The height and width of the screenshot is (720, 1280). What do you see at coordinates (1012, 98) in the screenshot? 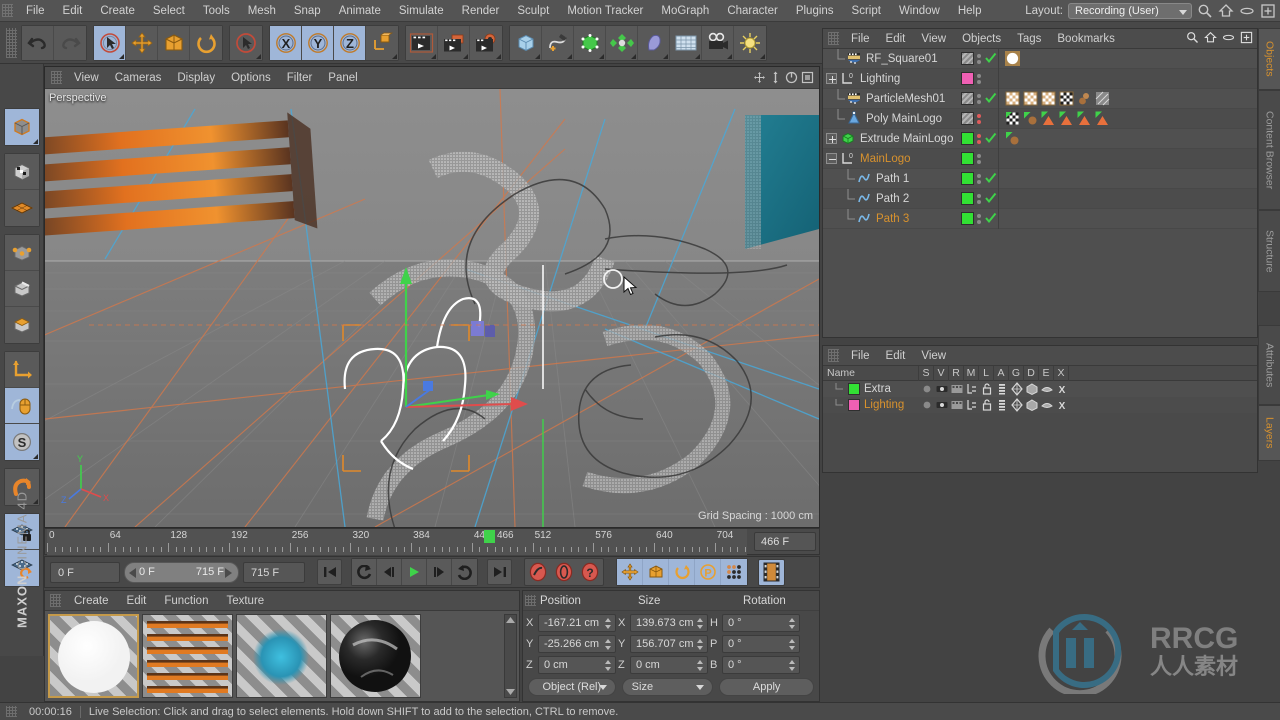
I see `tag-checker-icon` at bounding box center [1012, 98].